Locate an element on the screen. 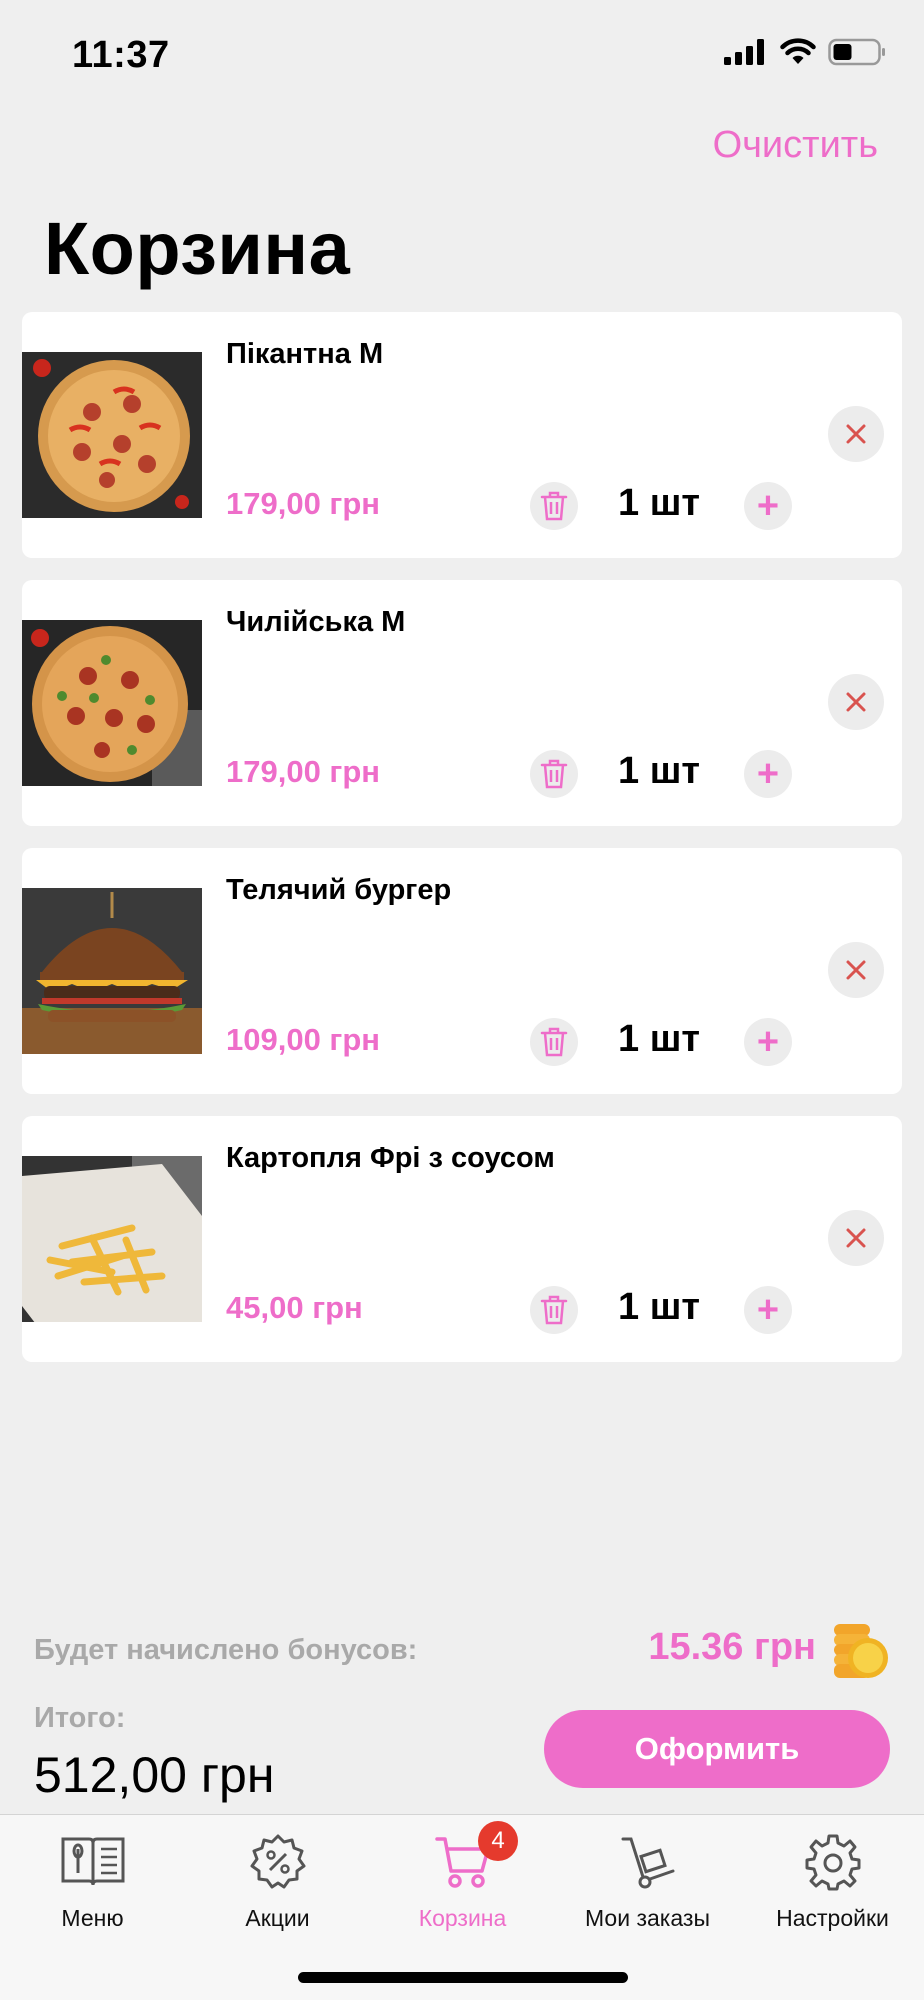 This screenshot has height=2000, width=924. item-price: 109,00 грн is located at coordinates (303, 1039).